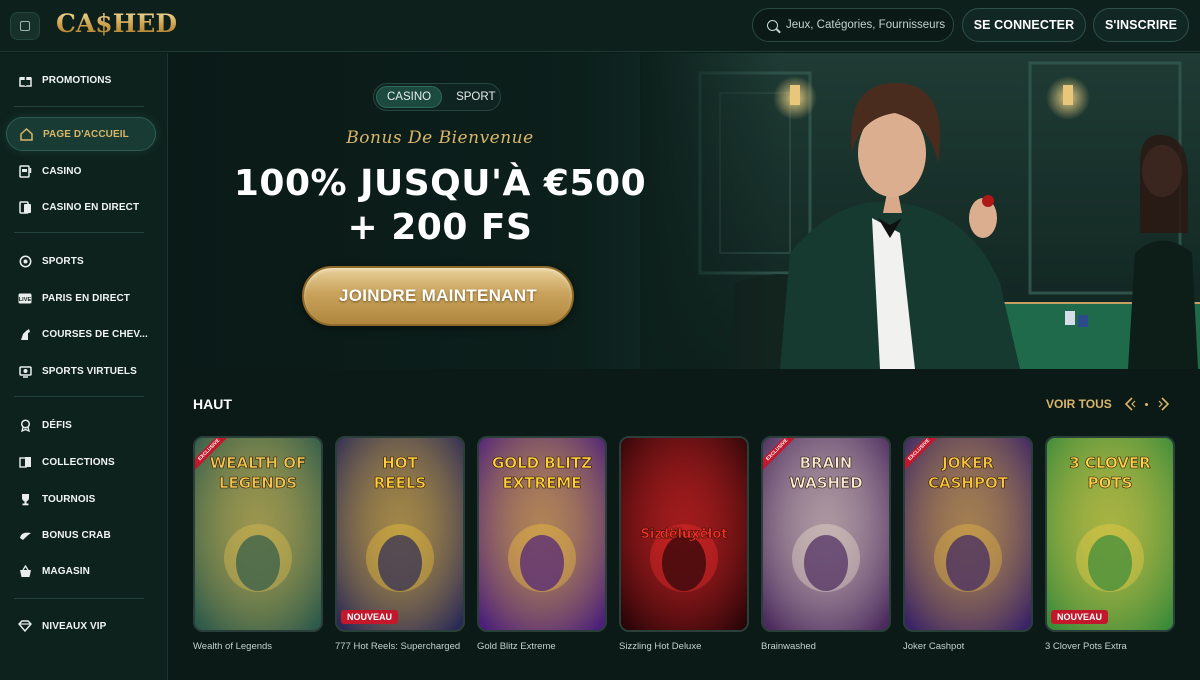  I want to click on game-title-art: REELS, so click(400, 483).